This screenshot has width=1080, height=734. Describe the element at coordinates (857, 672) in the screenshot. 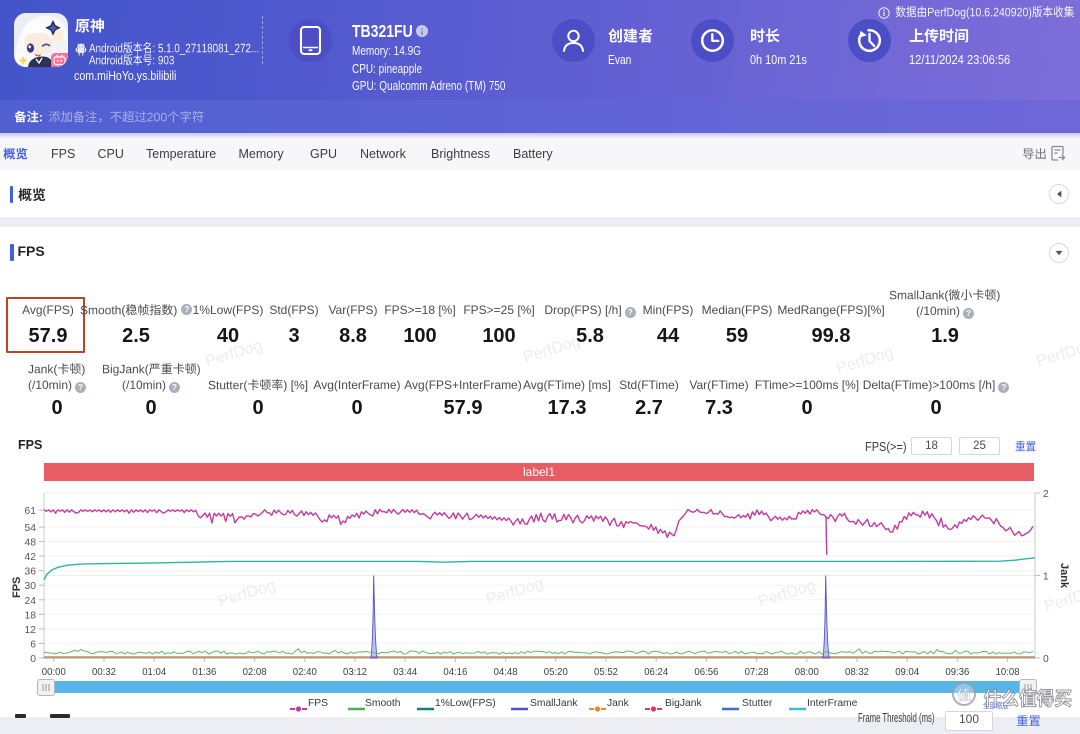

I see `svg-text: 08:32` at that location.